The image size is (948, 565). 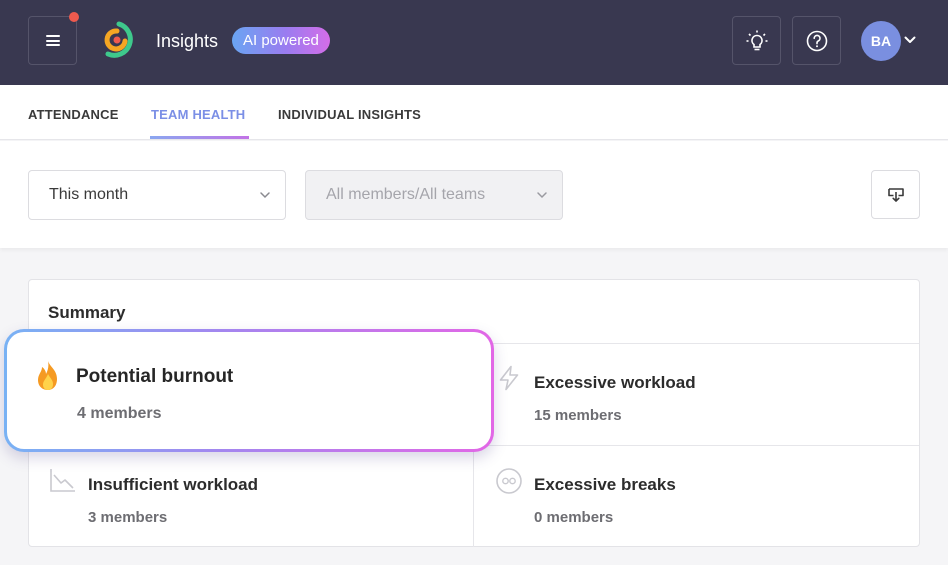 I want to click on period-select-value: This month, so click(x=89, y=194).